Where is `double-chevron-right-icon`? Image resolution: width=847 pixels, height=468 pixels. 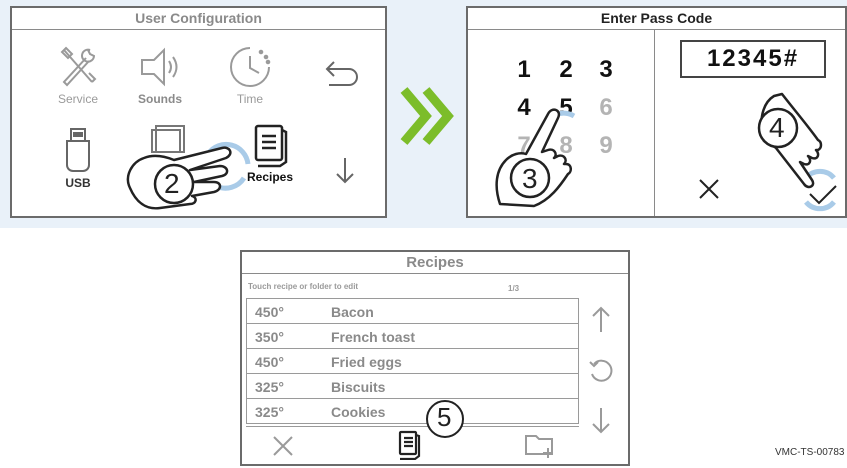 double-chevron-right-icon is located at coordinates (428, 118).